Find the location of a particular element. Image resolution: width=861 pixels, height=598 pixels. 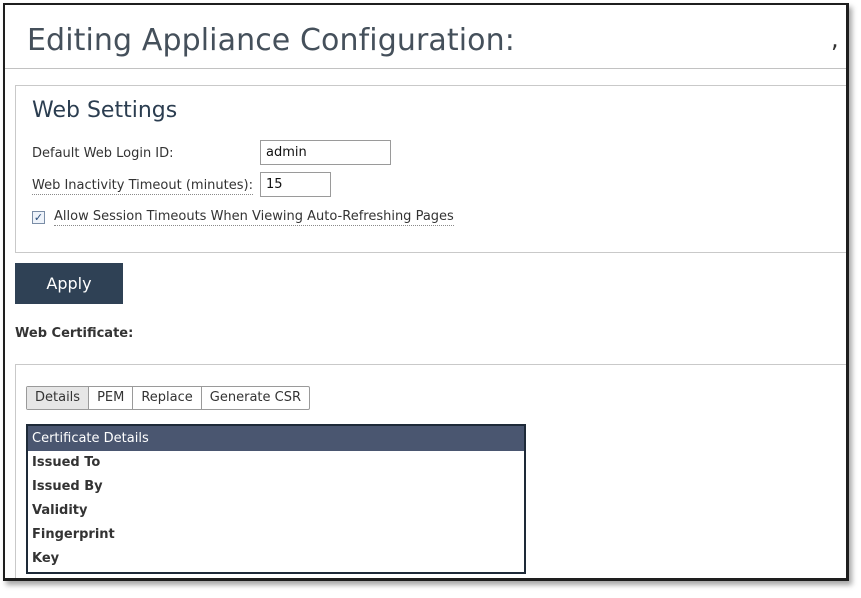

certificate-tabs: Details PEM Replace Generate CSR is located at coordinates (168, 398).